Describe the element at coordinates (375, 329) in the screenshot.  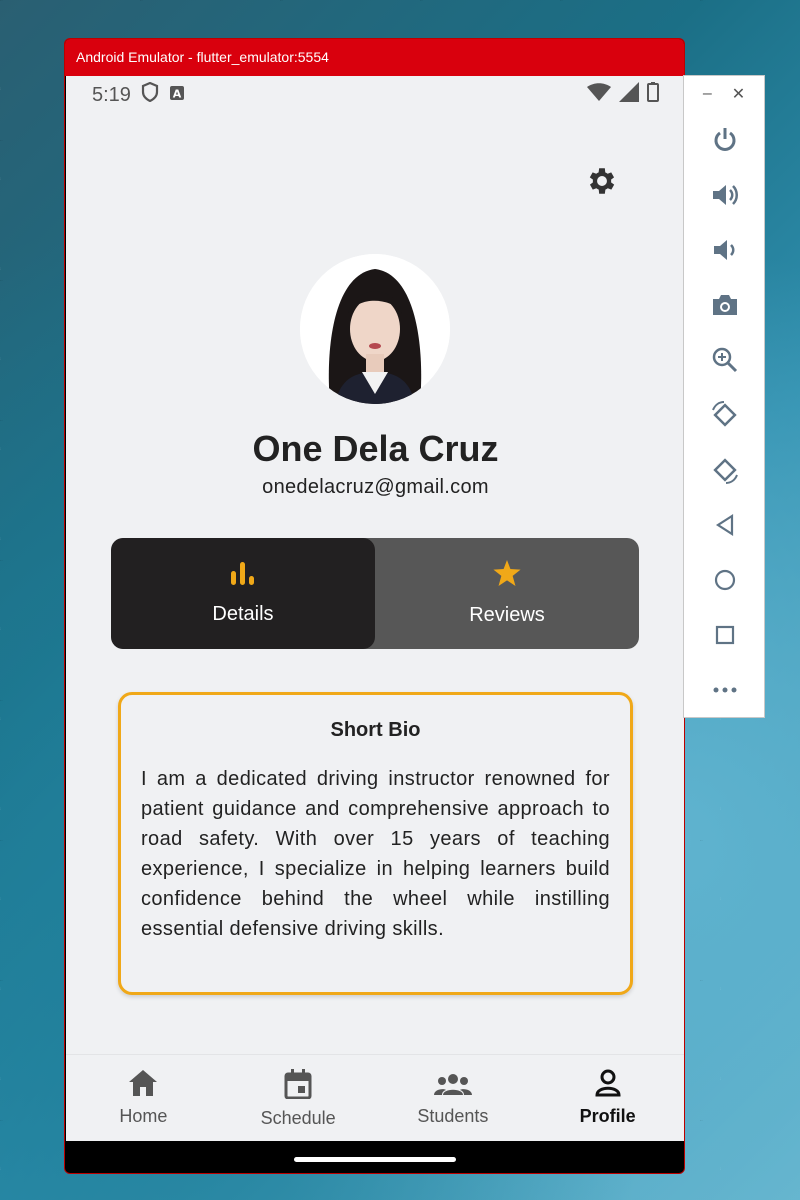
I see `avatar` at that location.